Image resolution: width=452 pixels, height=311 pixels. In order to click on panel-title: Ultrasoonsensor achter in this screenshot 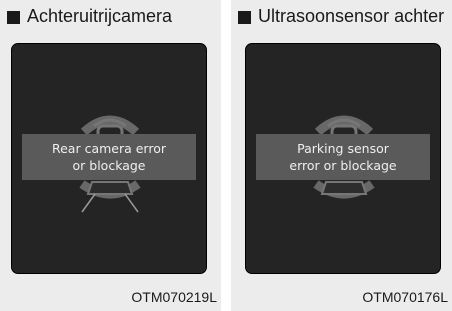, I will do `click(351, 16)`.